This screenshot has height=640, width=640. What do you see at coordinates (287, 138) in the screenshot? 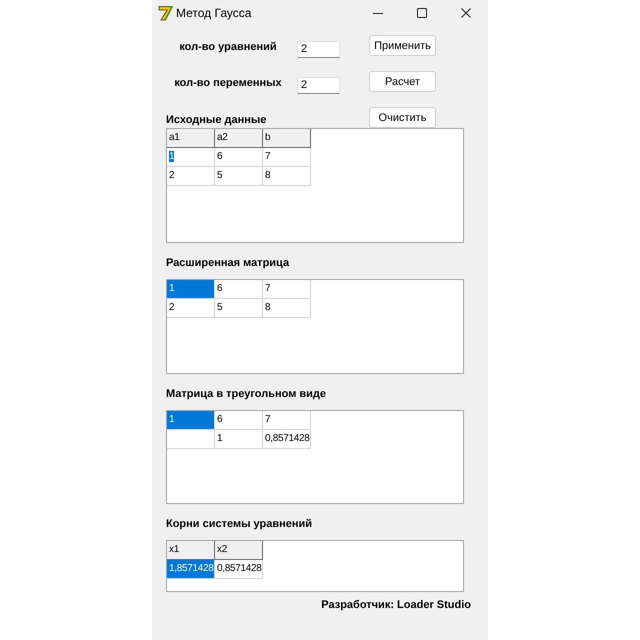
I see `column-header: b` at bounding box center [287, 138].